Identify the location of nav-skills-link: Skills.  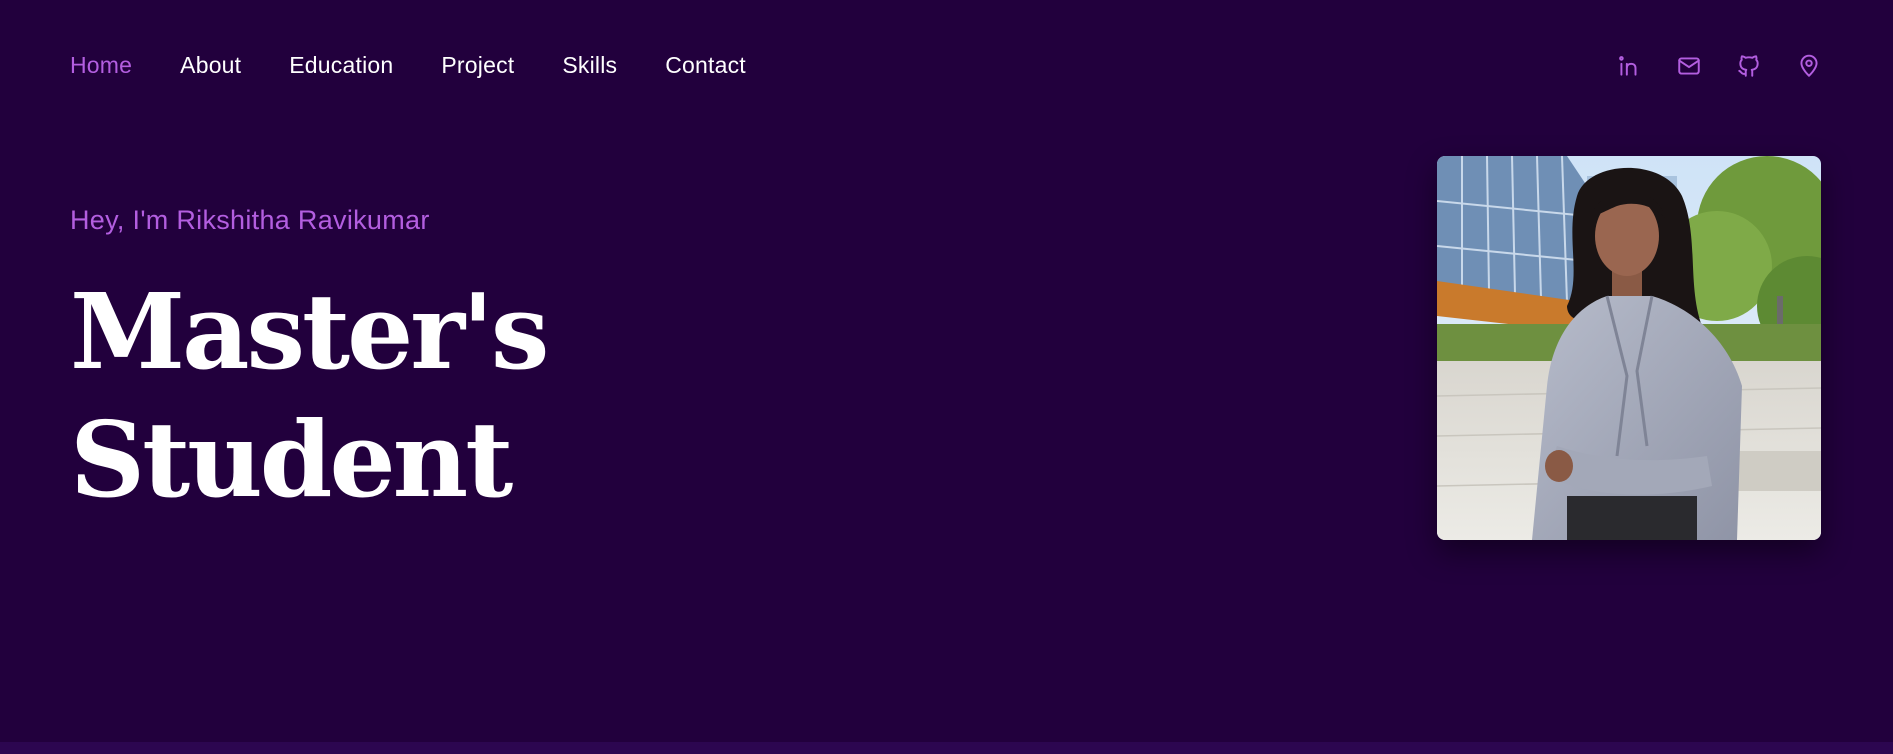
(589, 65).